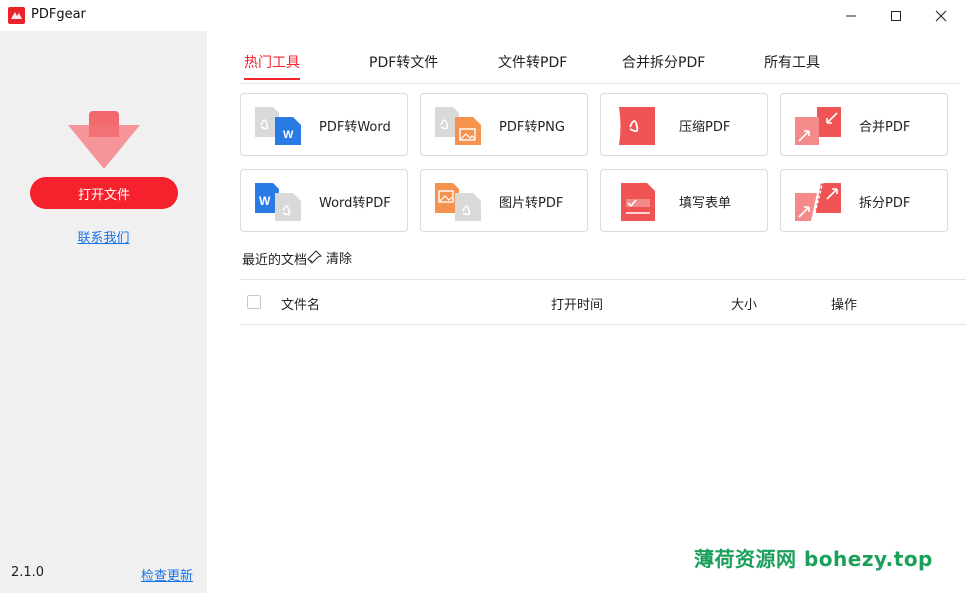  Describe the element at coordinates (744, 303) in the screenshot. I see `column-header-size: 大小` at that location.